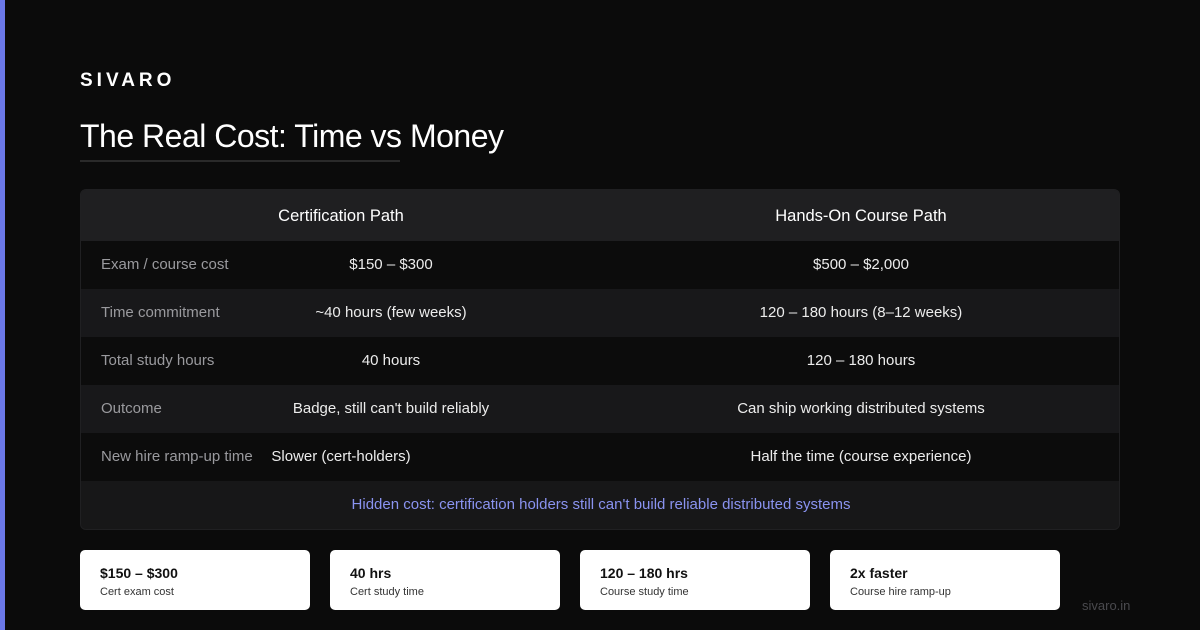 The width and height of the screenshot is (1200, 630). Describe the element at coordinates (137, 592) in the screenshot. I see `stat-label: Cert exam cost` at that location.